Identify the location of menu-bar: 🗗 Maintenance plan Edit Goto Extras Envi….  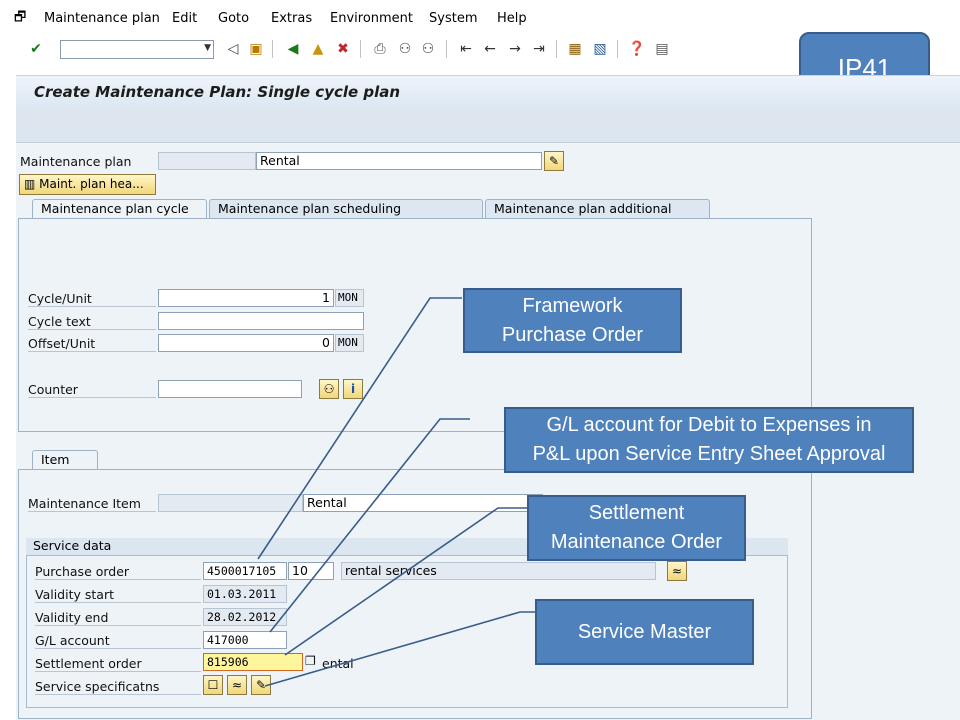
(480, 18).